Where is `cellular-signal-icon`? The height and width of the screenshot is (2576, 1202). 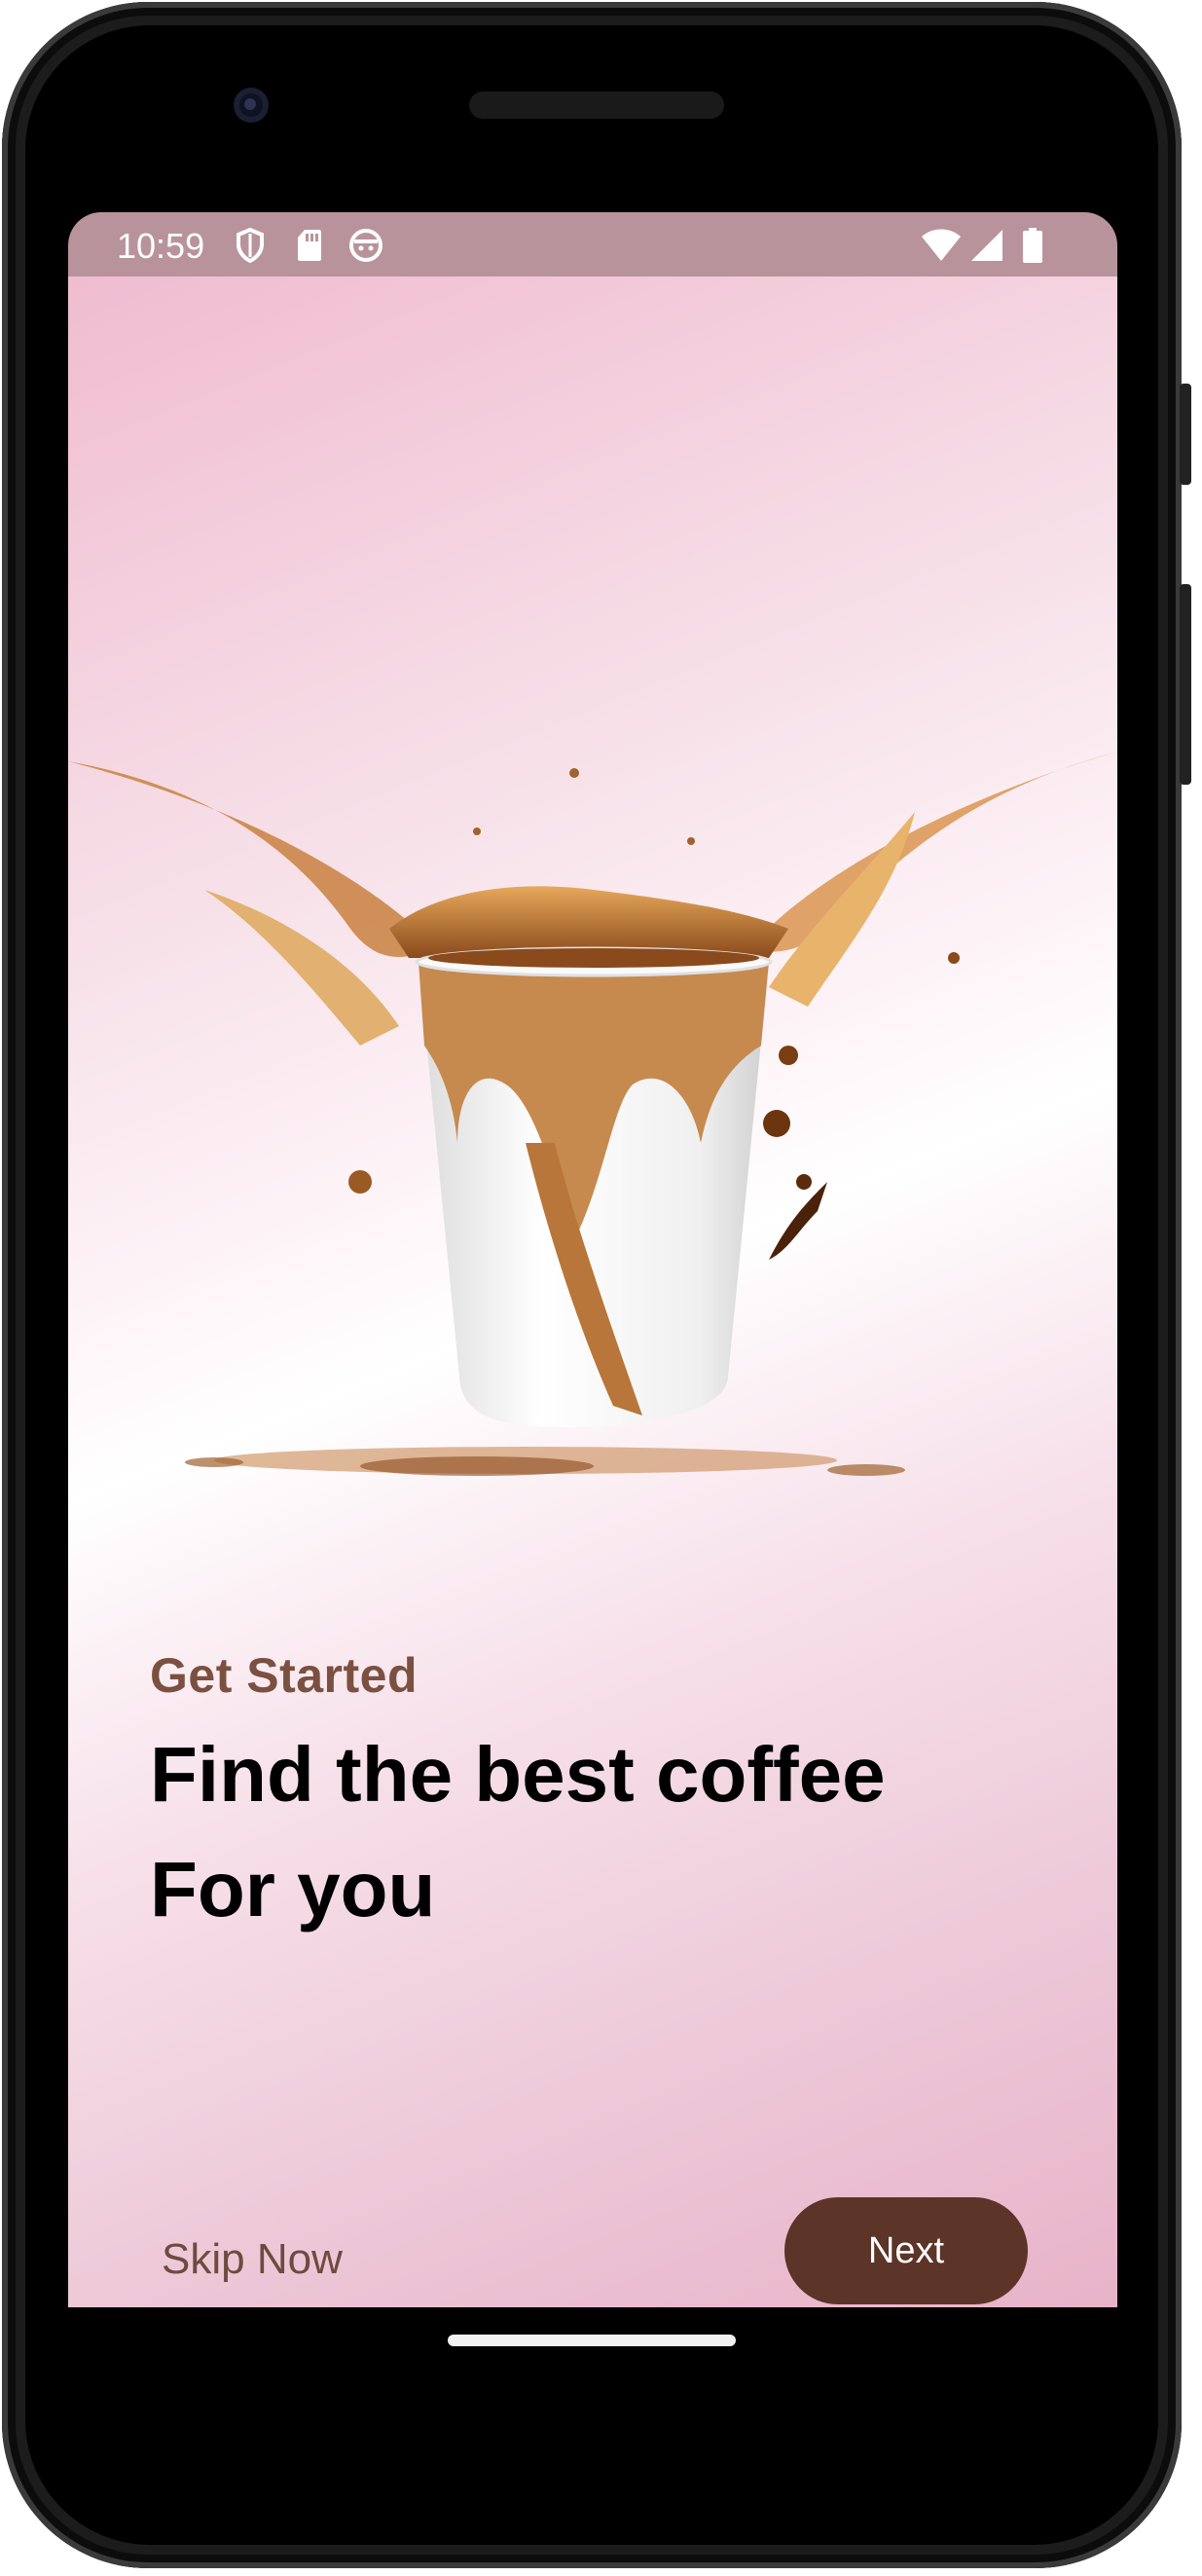 cellular-signal-icon is located at coordinates (986, 245).